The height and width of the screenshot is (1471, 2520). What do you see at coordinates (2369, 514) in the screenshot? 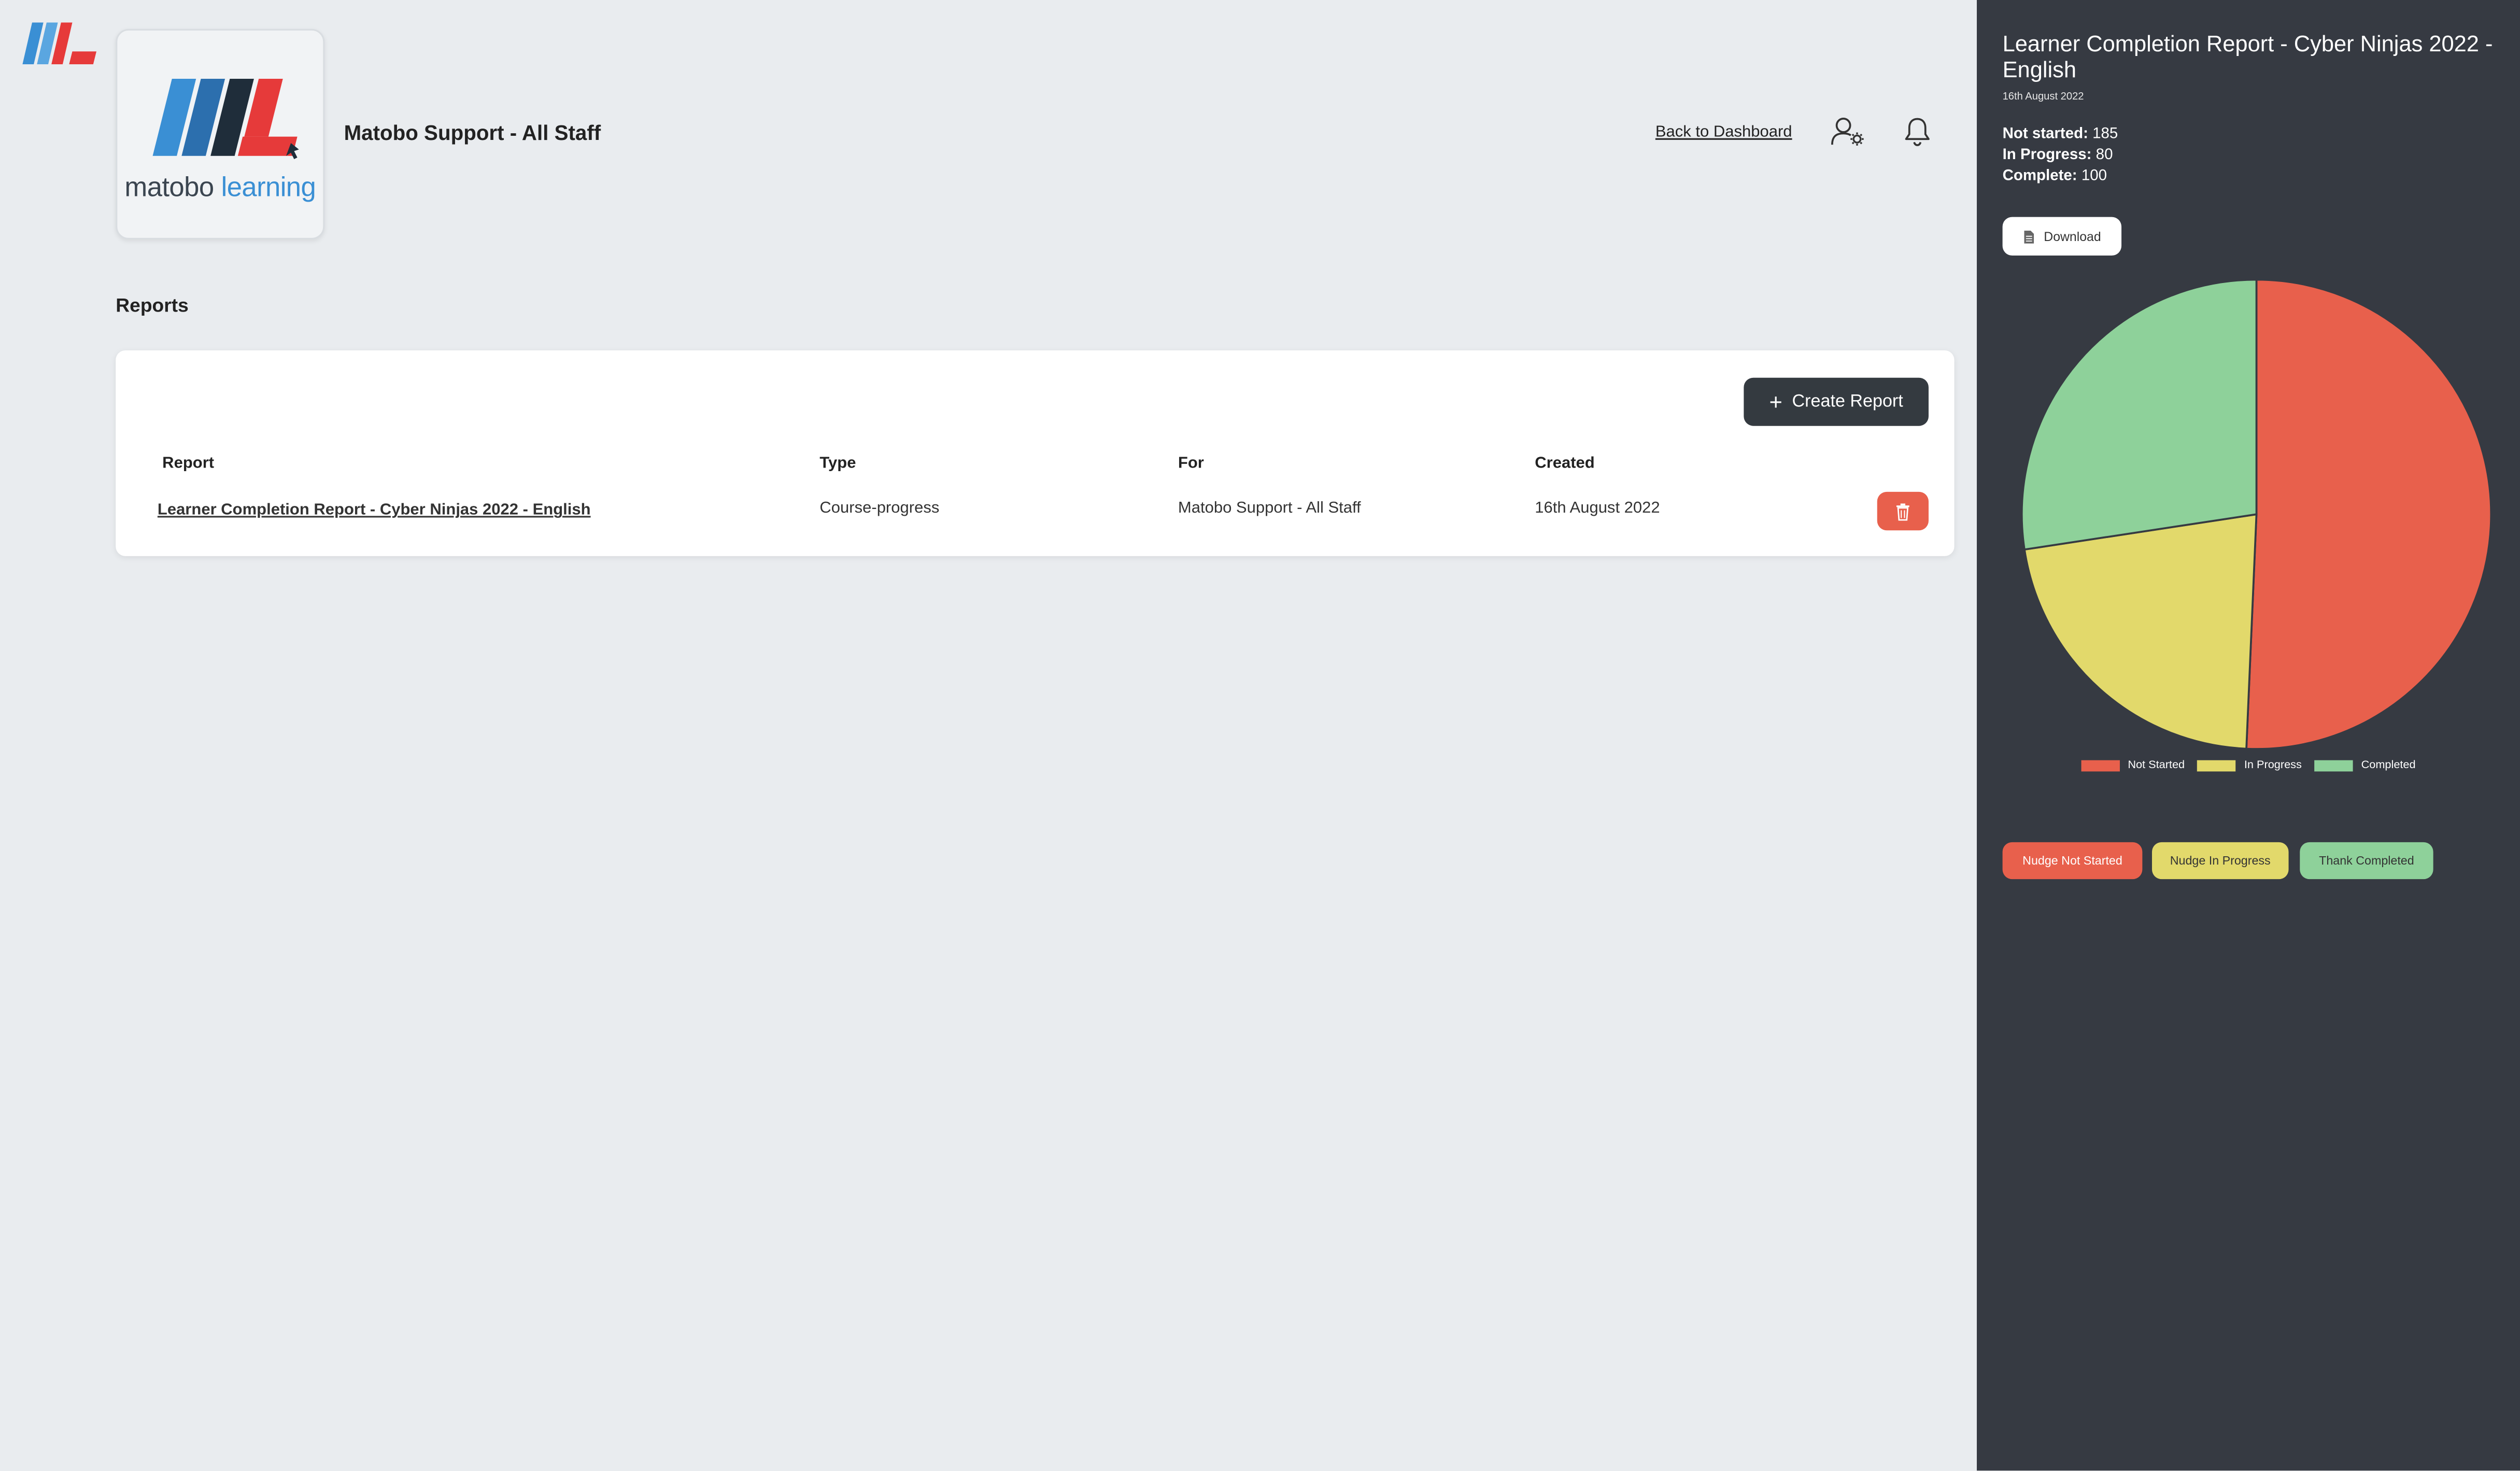
I see `pie-slice-not-started` at bounding box center [2369, 514].